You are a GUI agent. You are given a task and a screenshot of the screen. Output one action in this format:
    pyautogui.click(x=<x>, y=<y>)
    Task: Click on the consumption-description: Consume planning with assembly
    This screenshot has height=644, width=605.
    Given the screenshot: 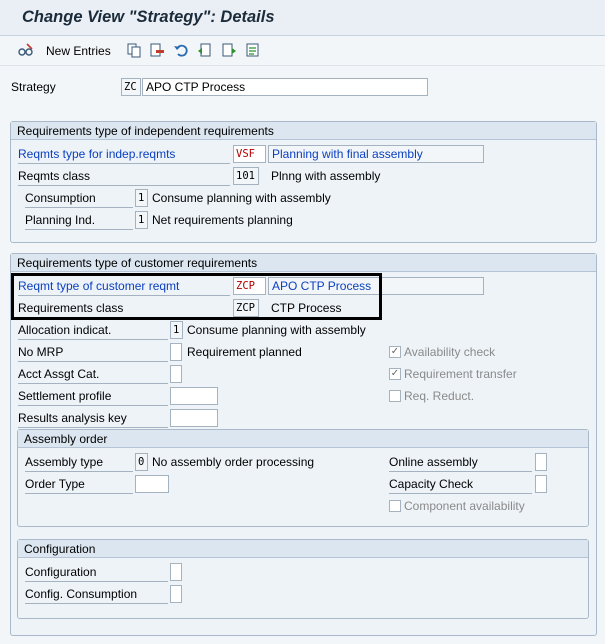 What is the action you would take?
    pyautogui.click(x=241, y=198)
    